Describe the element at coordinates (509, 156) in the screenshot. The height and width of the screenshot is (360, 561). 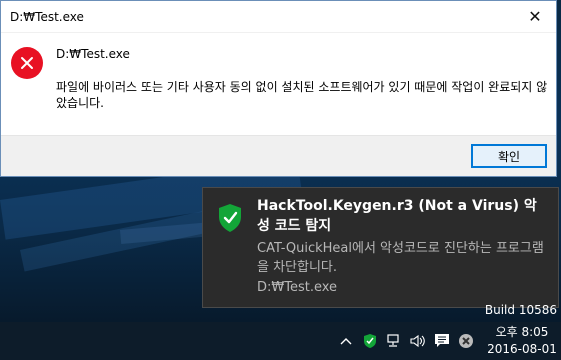
I see `ok-button: 확인` at that location.